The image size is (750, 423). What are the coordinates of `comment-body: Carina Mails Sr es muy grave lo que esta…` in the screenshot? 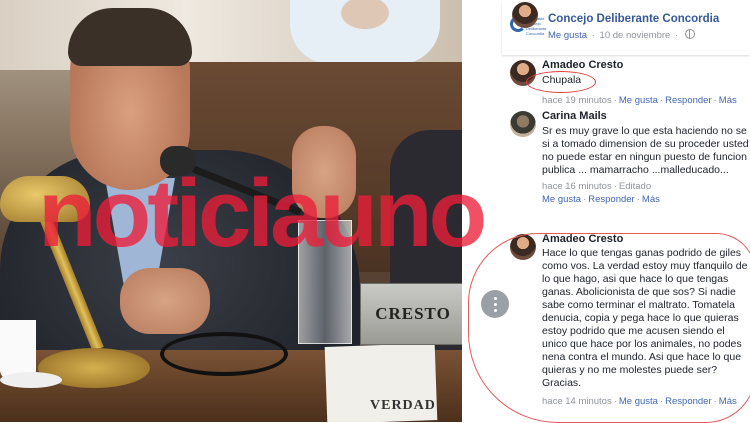 It's located at (646, 157).